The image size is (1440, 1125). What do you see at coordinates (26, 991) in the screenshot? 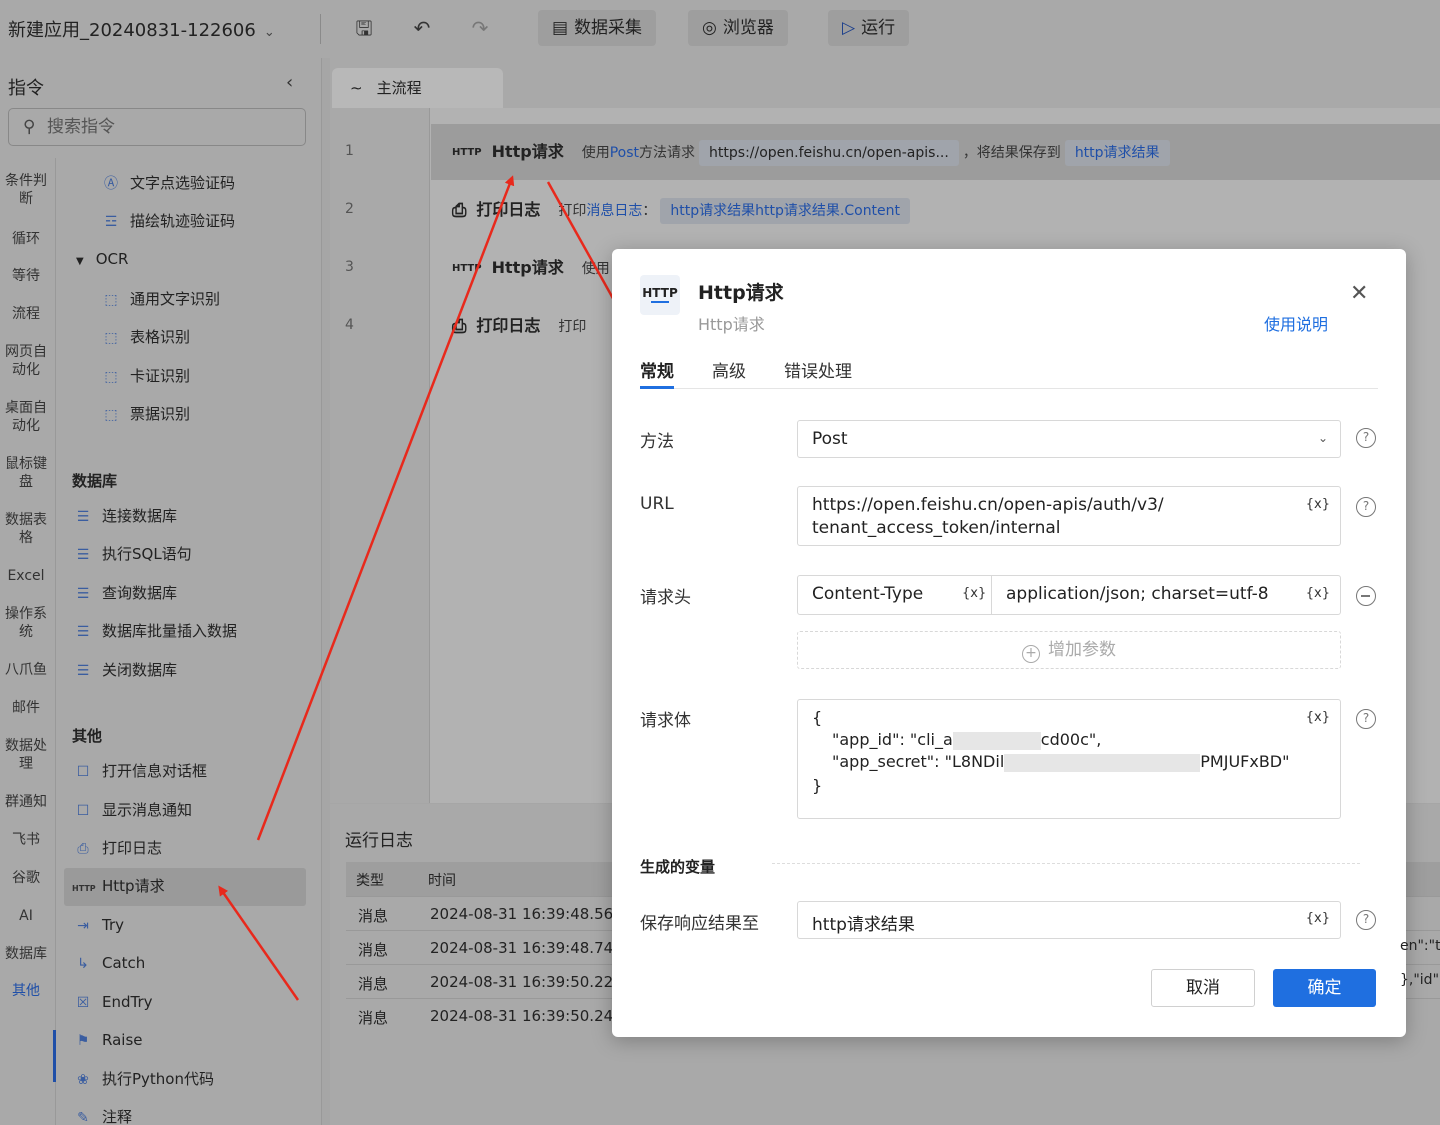
I see `category-item: 其他` at bounding box center [26, 991].